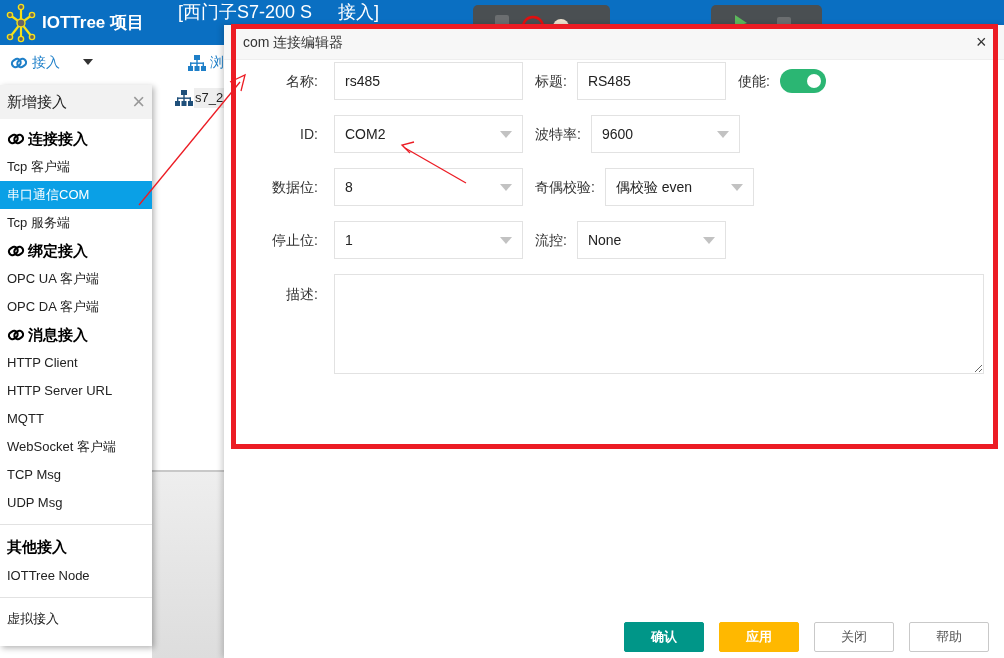 This screenshot has width=1004, height=658. What do you see at coordinates (428, 134) in the screenshot?
I see `select-field: COM2` at bounding box center [428, 134].